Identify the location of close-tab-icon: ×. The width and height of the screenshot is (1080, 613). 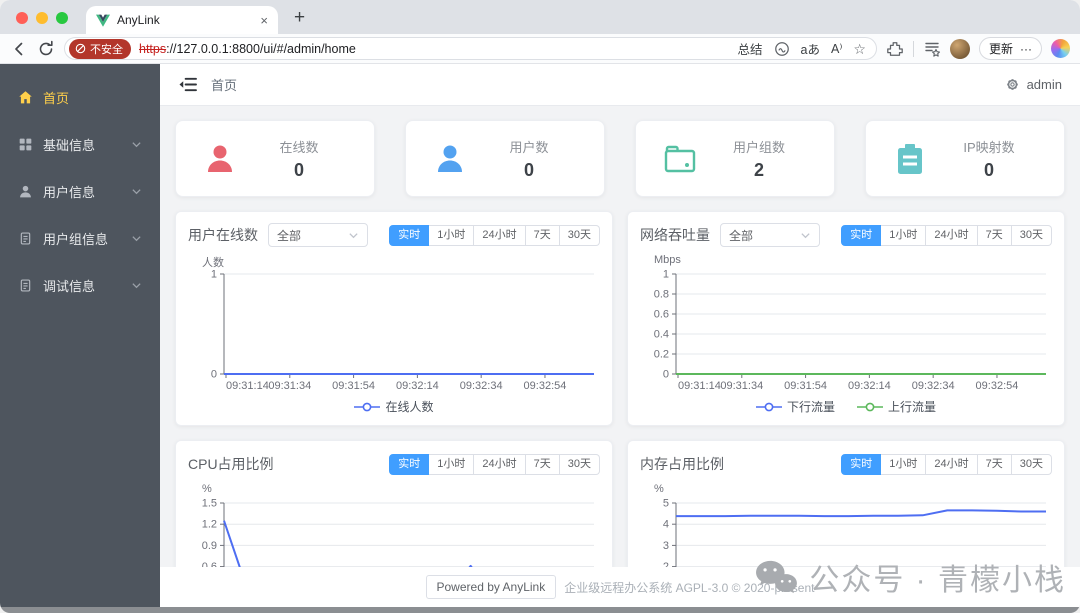
(264, 20).